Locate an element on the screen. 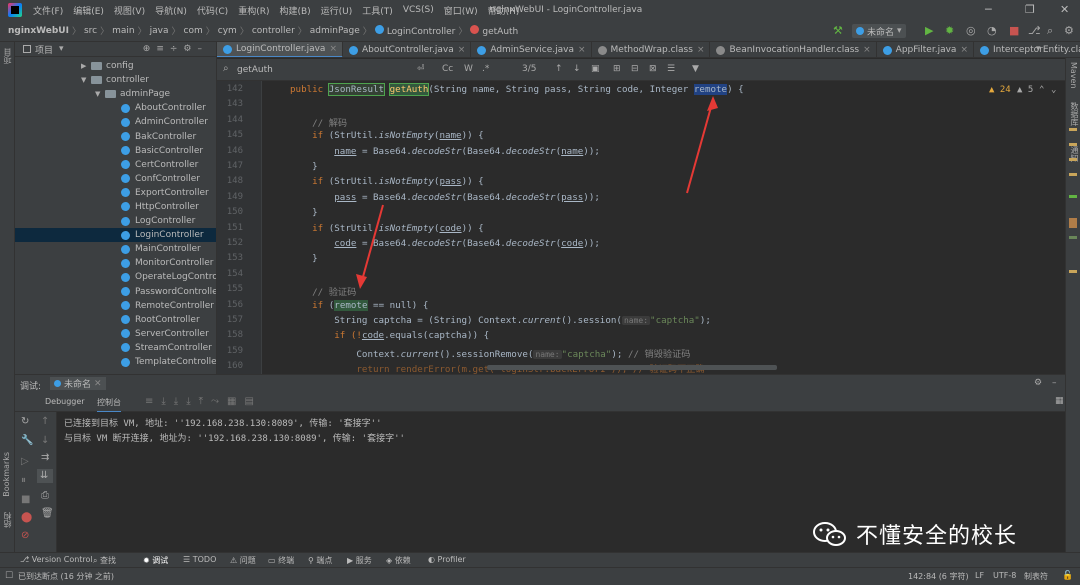 The image size is (1080, 585). menu-item: 构建(B) is located at coordinates (294, 10).